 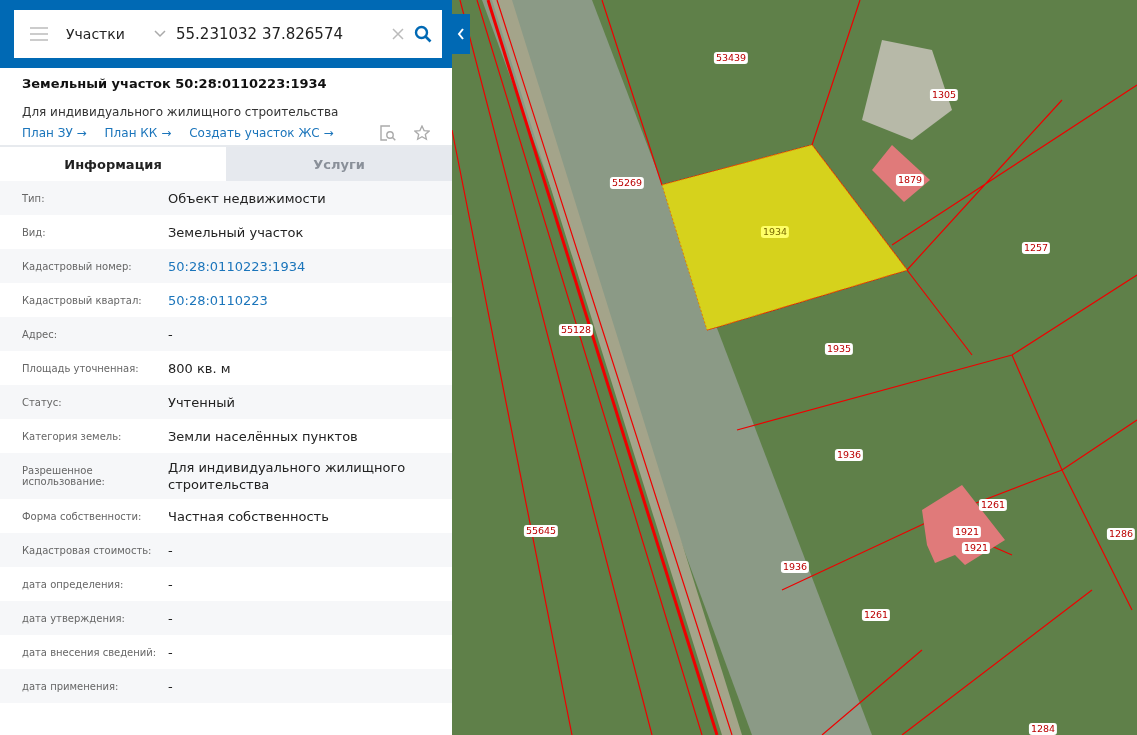 What do you see at coordinates (199, 368) in the screenshot?
I see `field-value: 800 кв. м` at bounding box center [199, 368].